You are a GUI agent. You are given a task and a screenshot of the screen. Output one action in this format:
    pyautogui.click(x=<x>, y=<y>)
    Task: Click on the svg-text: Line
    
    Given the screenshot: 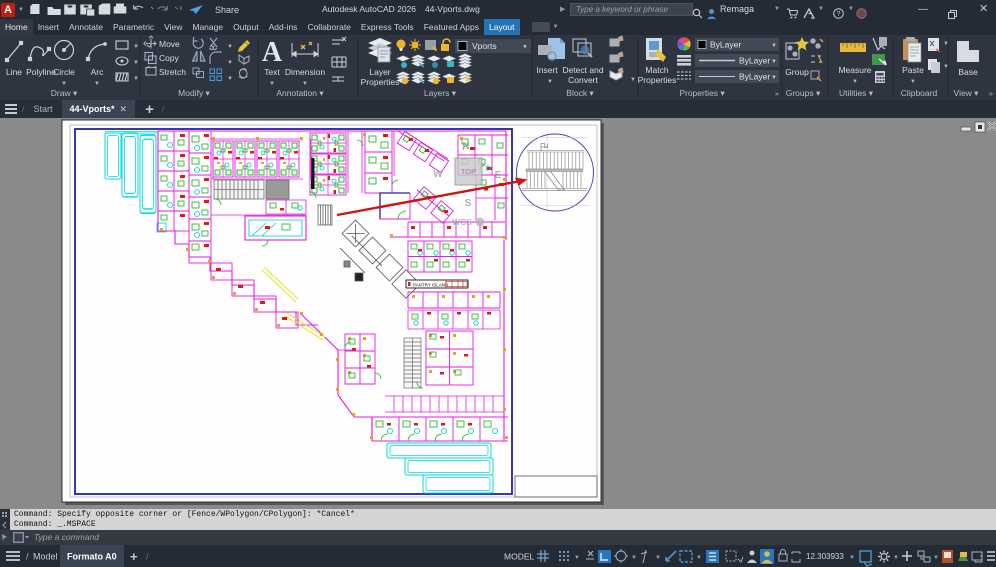 What is the action you would take?
    pyautogui.click(x=14, y=72)
    